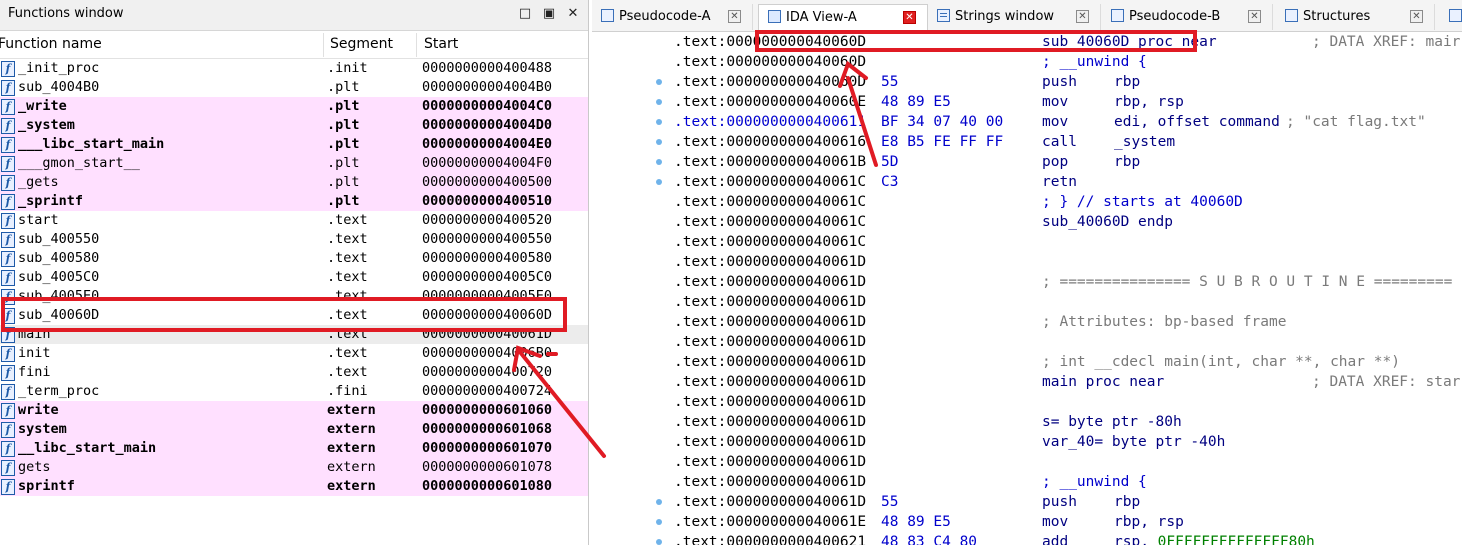 The width and height of the screenshot is (1462, 545). I want to click on tab-overflow, so click(1451, 17).